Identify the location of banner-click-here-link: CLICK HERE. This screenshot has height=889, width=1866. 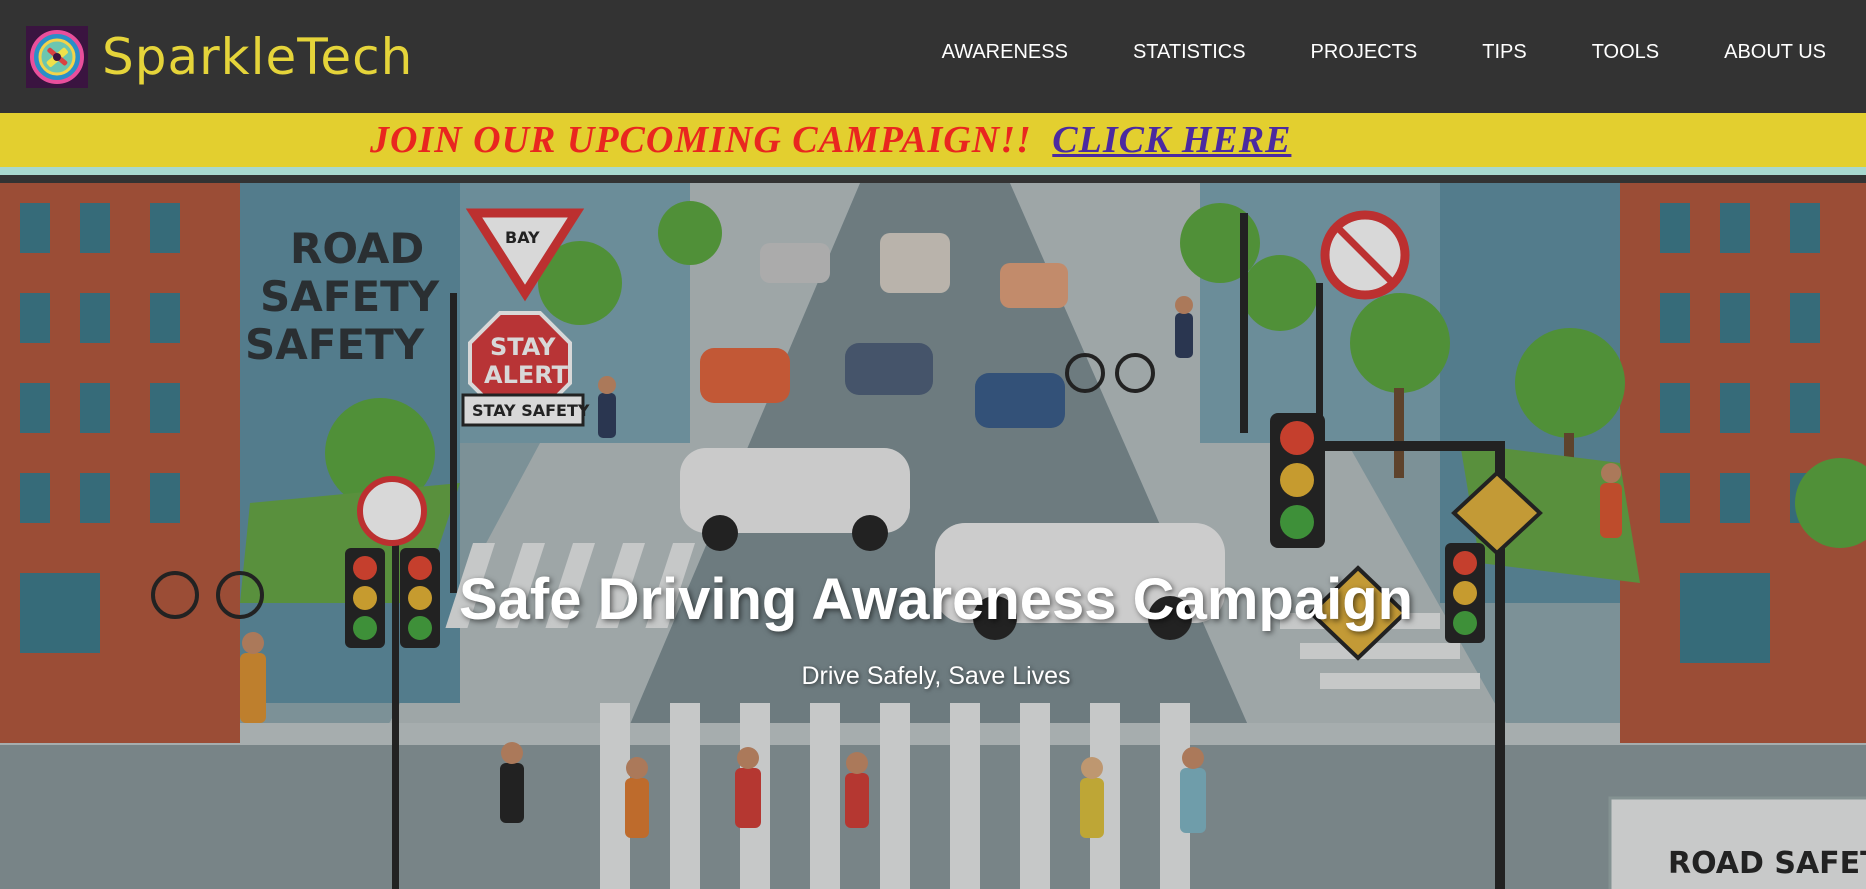
(1171, 140).